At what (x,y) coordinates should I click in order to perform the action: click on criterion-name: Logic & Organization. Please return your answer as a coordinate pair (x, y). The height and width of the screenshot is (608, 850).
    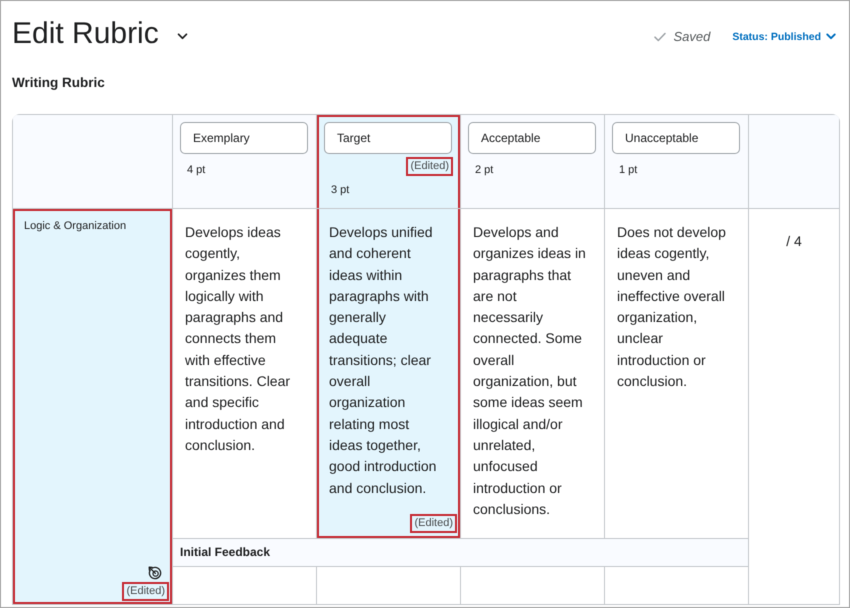
    Looking at the image, I should click on (75, 226).